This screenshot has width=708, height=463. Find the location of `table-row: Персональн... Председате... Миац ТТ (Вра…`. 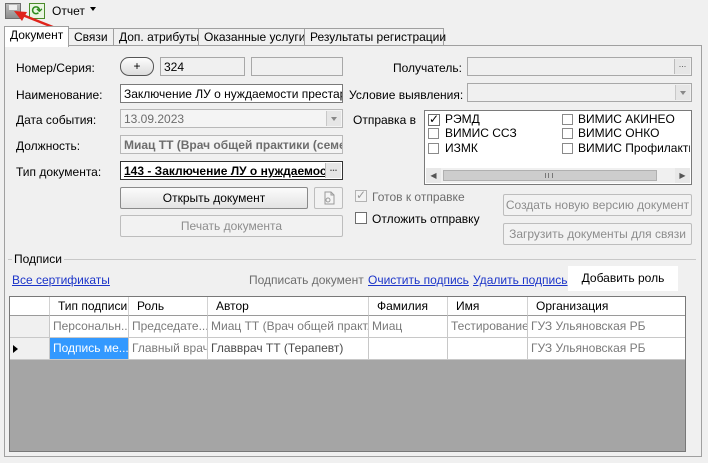

table-row: Персональн... Председате... Миац ТТ (Вра… is located at coordinates (347, 327).